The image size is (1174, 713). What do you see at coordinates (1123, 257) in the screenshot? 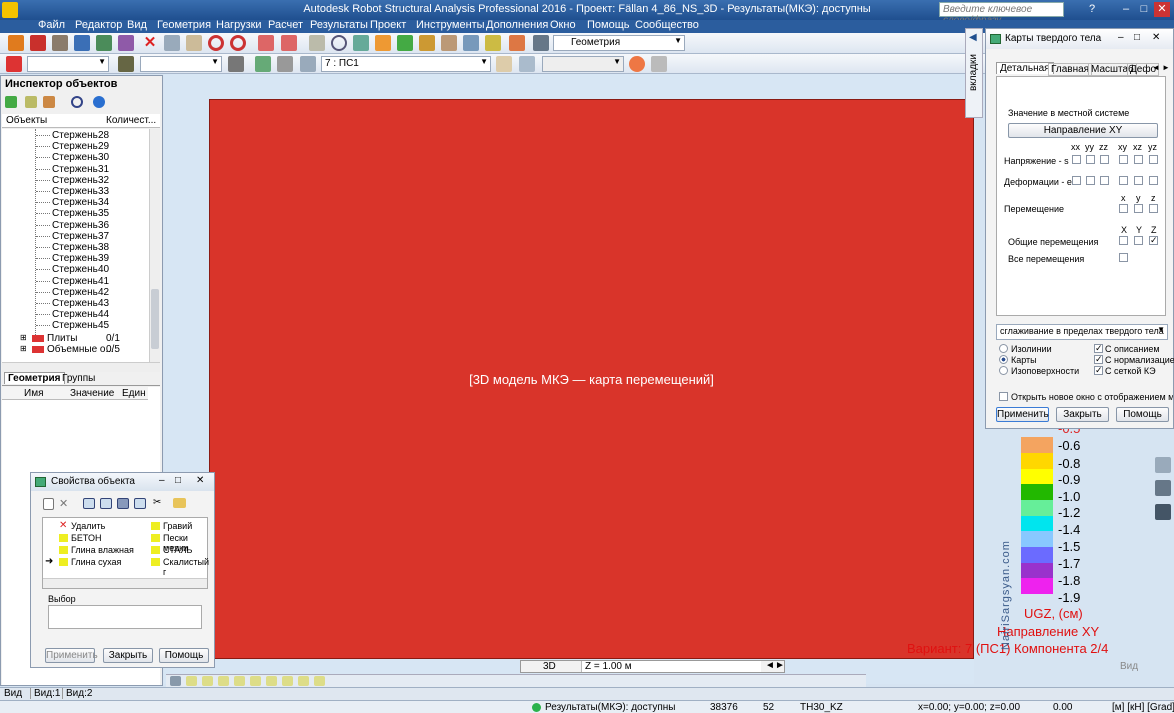
I see `all-disp-checkbox` at bounding box center [1123, 257].